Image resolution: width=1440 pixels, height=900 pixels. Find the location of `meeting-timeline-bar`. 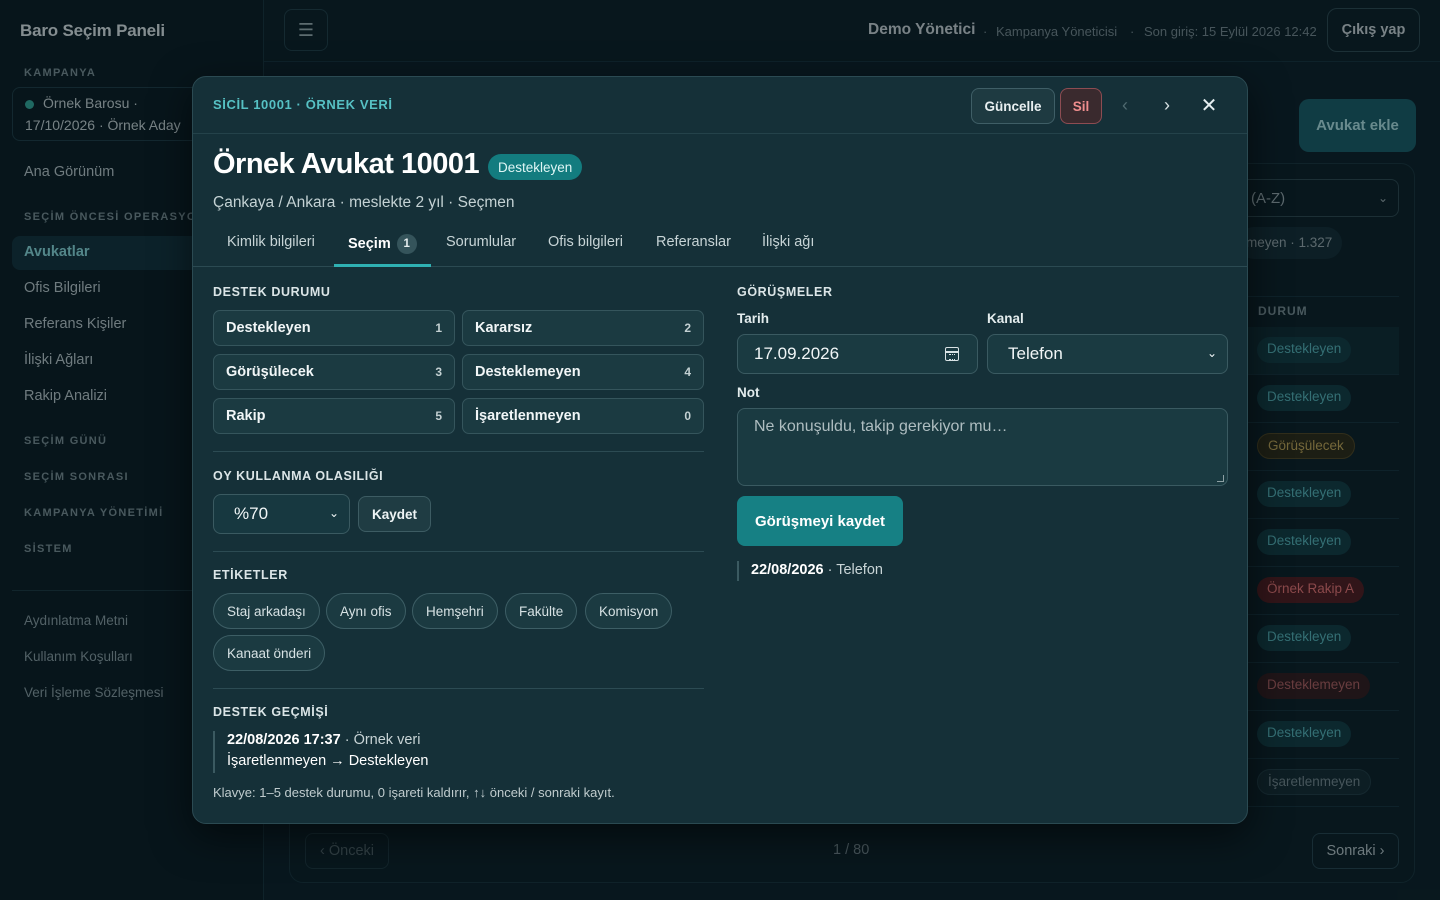

meeting-timeline-bar is located at coordinates (738, 571).